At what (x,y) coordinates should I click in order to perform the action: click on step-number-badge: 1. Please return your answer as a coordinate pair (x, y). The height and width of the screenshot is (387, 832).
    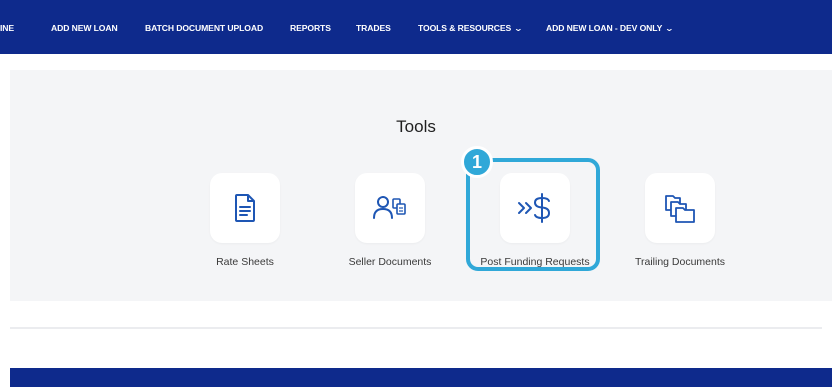
    Looking at the image, I should click on (477, 162).